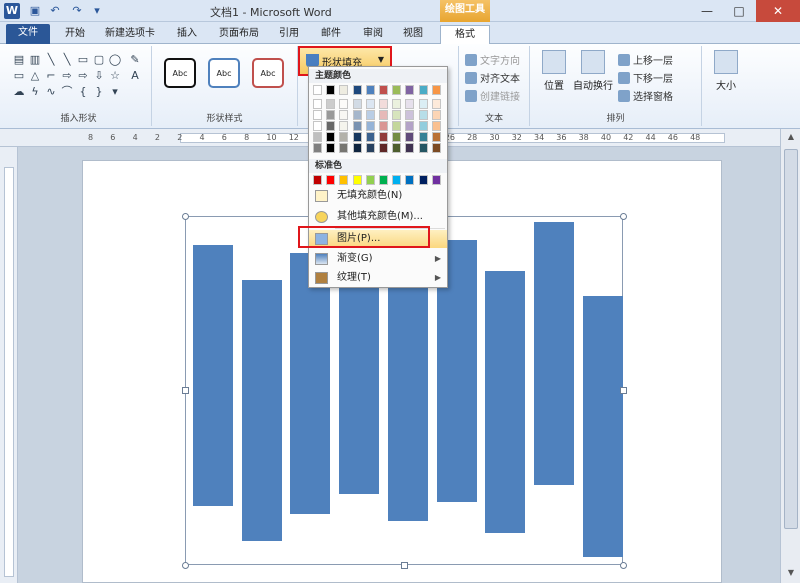 The image size is (800, 583). Describe the element at coordinates (55, 11) in the screenshot. I see `undo-icon: ↶` at that location.